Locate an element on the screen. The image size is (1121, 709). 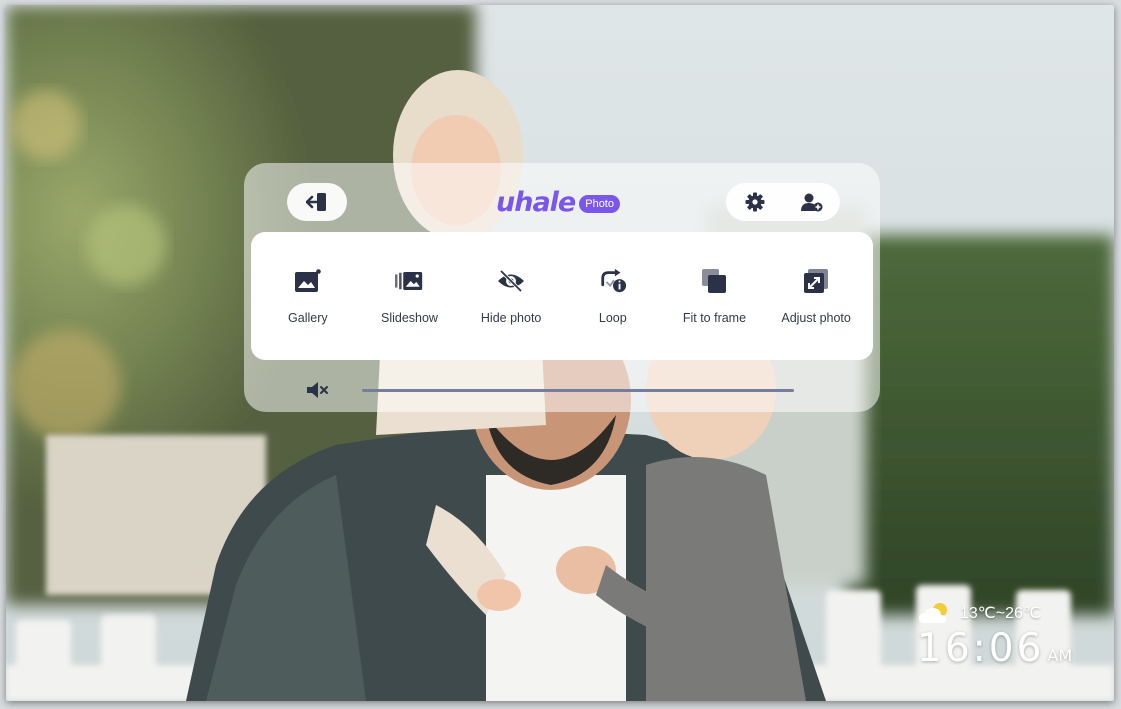
clock: 16:06 AM is located at coordinates (994, 648).